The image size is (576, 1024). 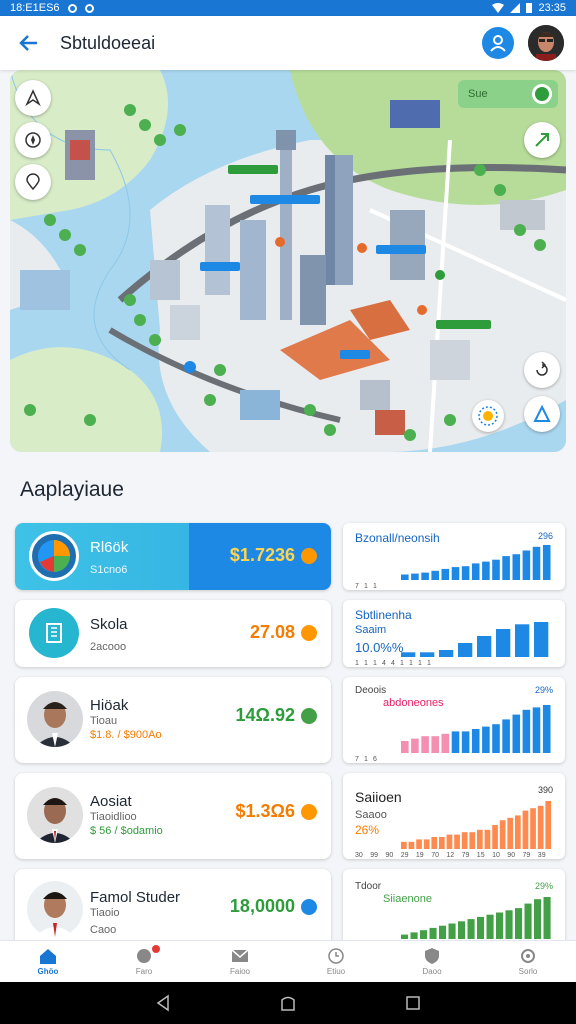 I want to click on row-detail: $1.8. / $900Ao, so click(x=126, y=735).